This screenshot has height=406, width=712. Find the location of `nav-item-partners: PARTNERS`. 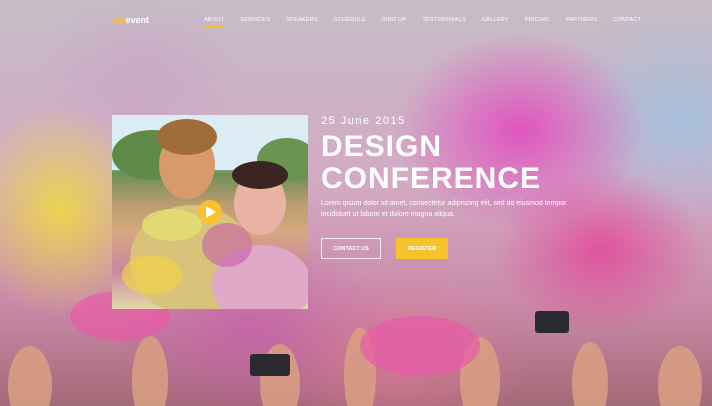

nav-item-partners: PARTNERS is located at coordinates (582, 20).